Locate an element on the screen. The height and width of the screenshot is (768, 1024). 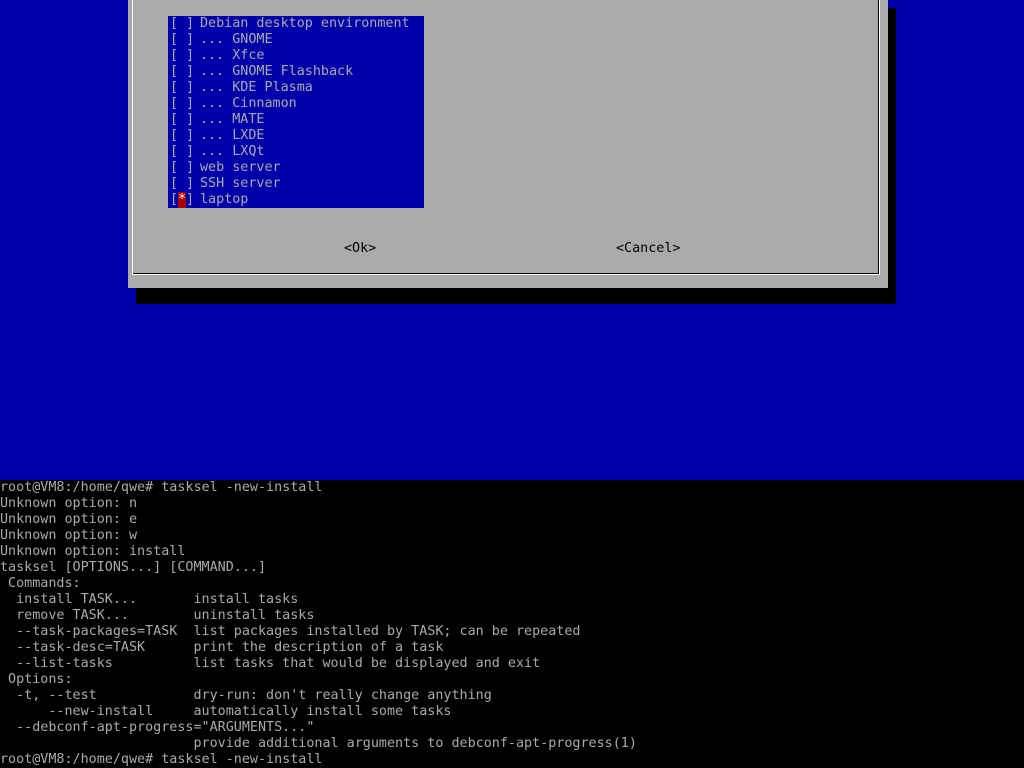
terminal-line: tasksel [OPTIONS...] [COMMAND...] is located at coordinates (133, 567).